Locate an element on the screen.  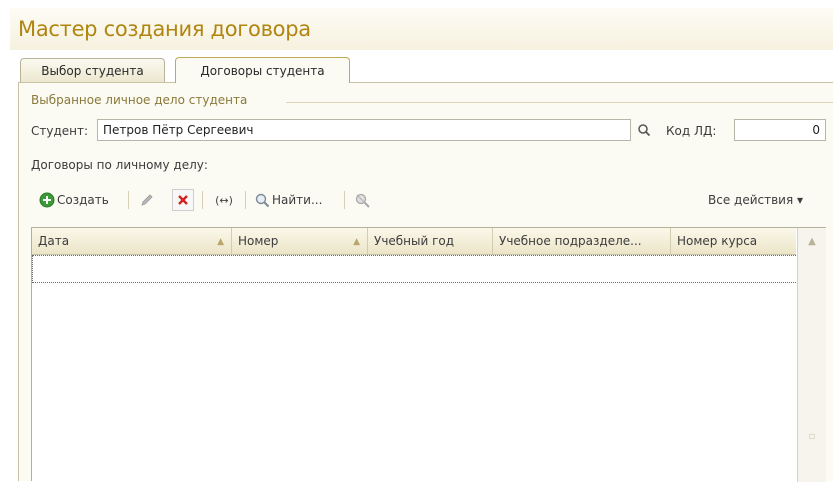
student-value: Петров Пётр Сергеевич is located at coordinates (178, 130).